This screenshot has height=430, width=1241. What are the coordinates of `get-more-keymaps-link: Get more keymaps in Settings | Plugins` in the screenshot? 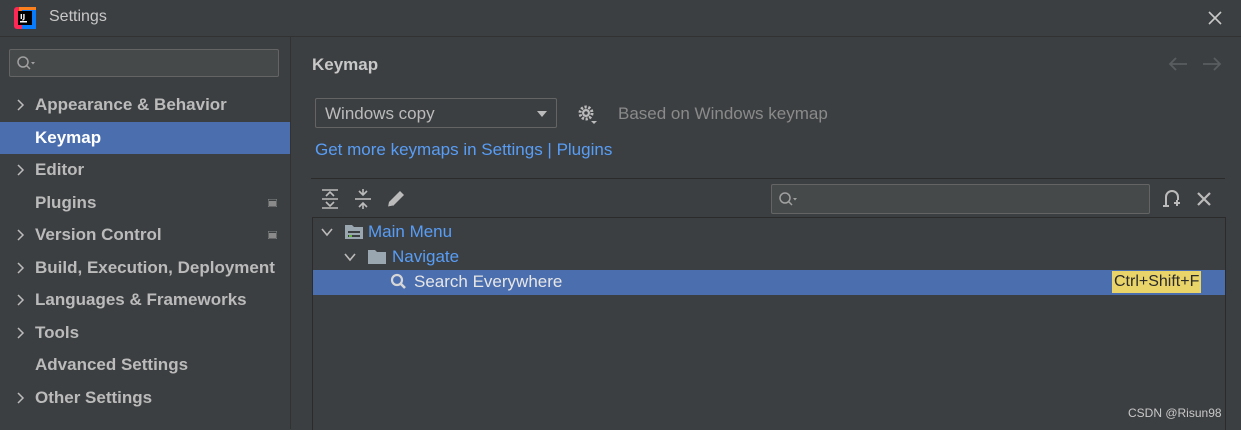 It's located at (463, 150).